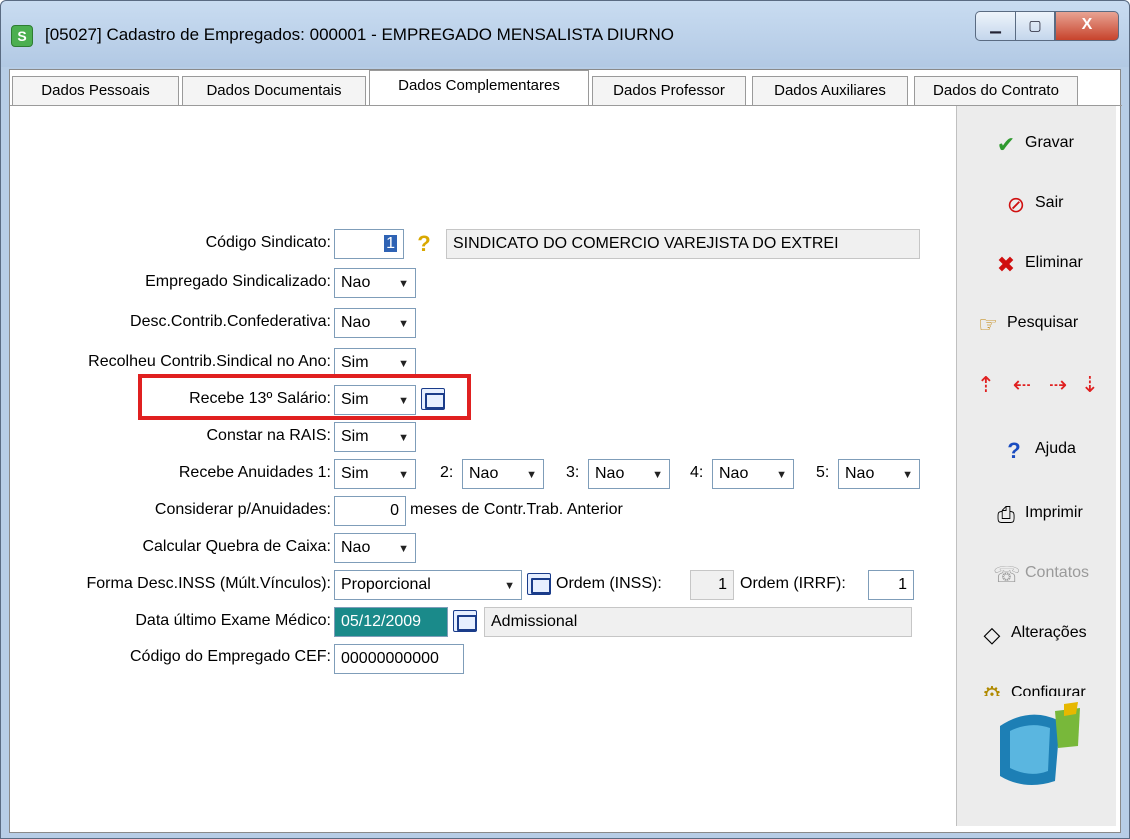 The width and height of the screenshot is (1130, 839). Describe the element at coordinates (369, 244) in the screenshot. I see `codigo-sindicato-input: 1` at that location.